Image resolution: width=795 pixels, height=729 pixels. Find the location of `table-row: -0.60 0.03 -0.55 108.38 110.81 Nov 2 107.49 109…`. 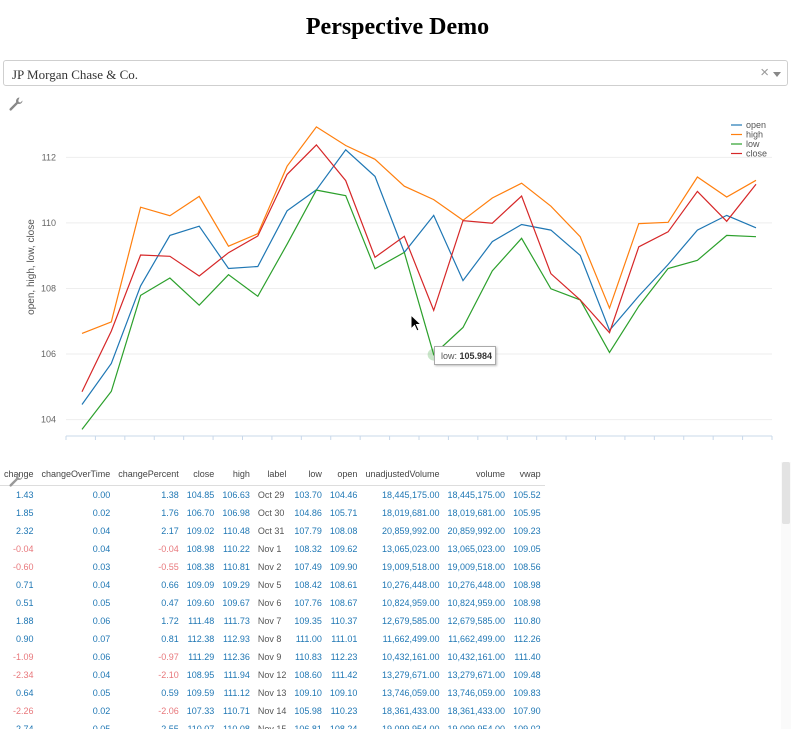

table-row: -0.60 0.03 -0.55 108.38 110.81 Nov 2 107.49 109… is located at coordinates (272, 567).